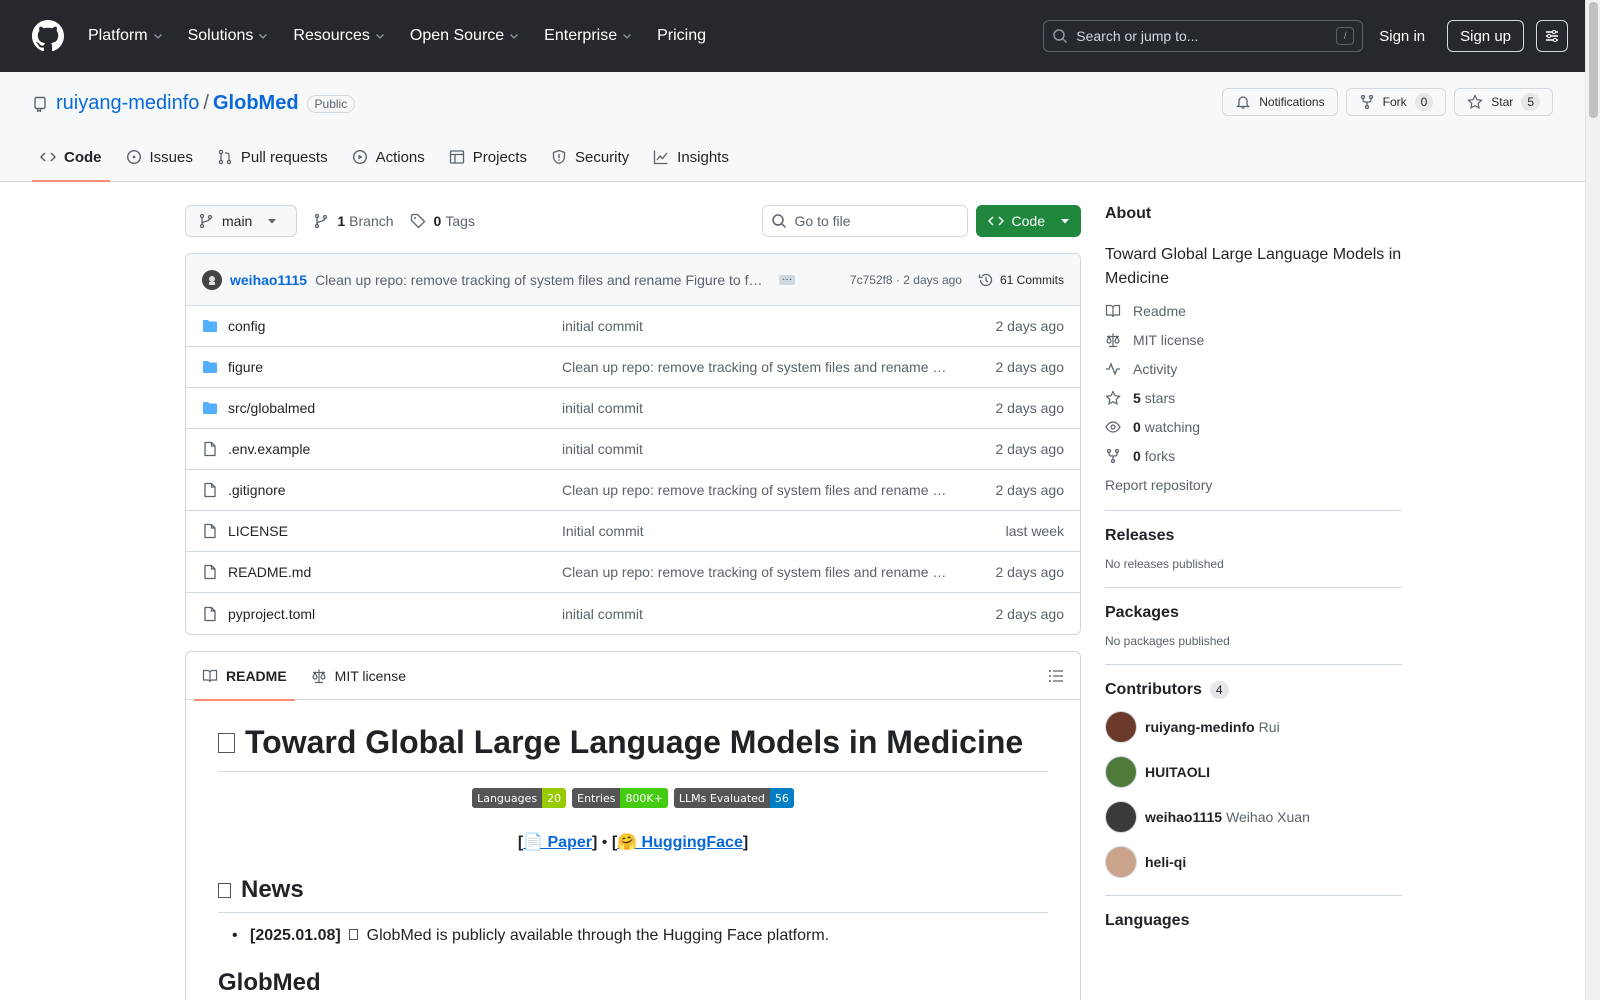  Describe the element at coordinates (1485, 36) in the screenshot. I see `sign-up-button: Sign up` at that location.